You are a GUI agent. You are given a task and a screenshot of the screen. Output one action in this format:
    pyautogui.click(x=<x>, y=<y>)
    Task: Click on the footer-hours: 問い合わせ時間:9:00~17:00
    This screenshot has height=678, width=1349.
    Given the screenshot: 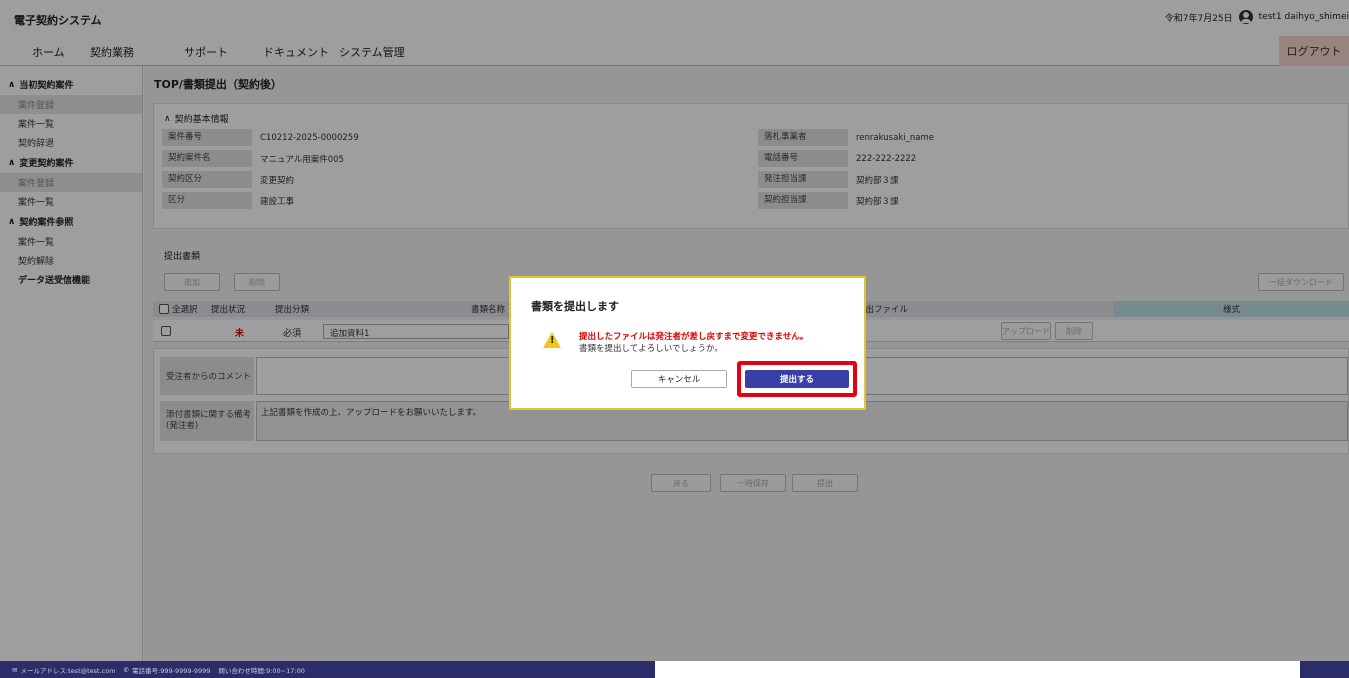 What is the action you would take?
    pyautogui.click(x=261, y=670)
    